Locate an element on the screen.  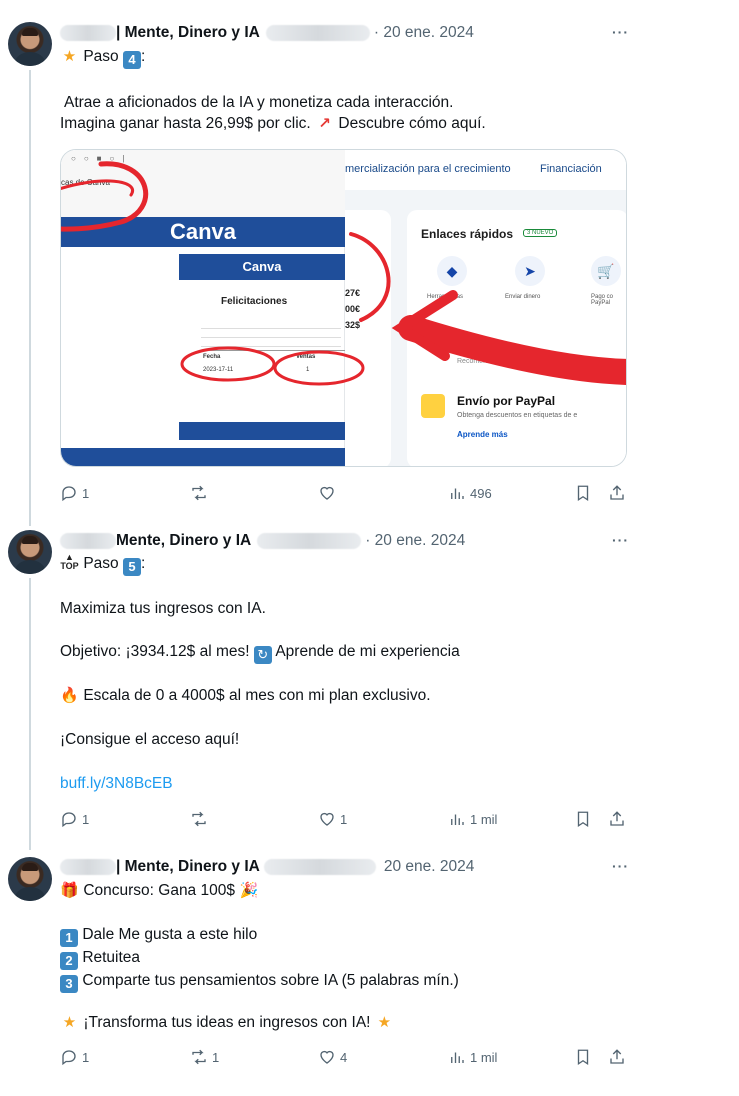
send-icon: ➤ is located at coordinates (530, 271).